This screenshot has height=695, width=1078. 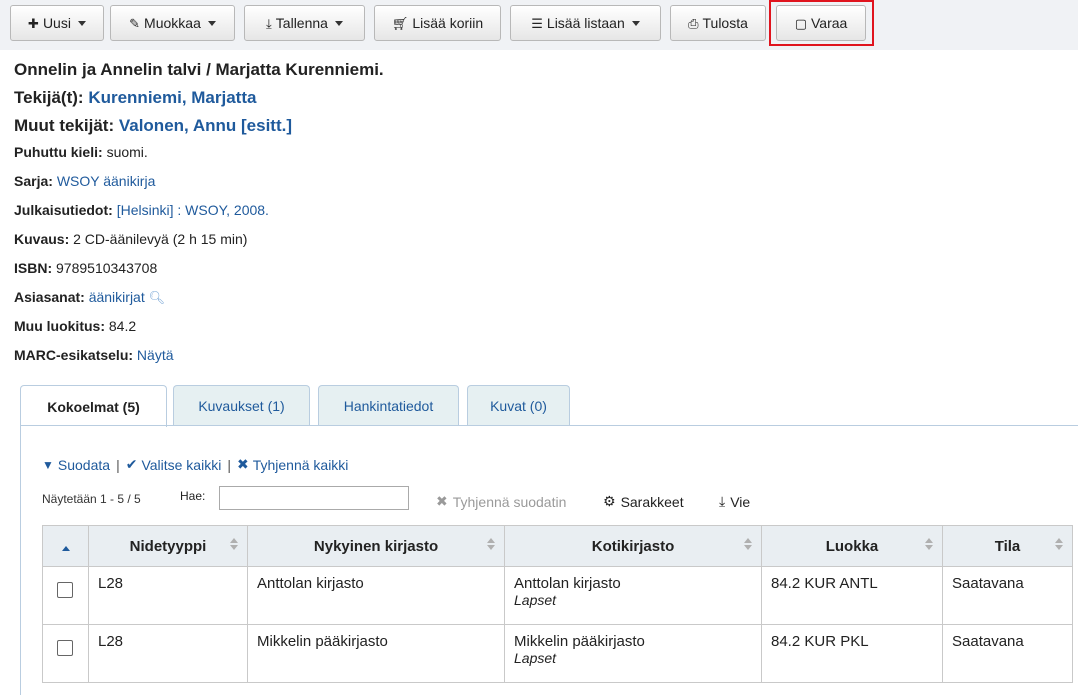 I want to click on home-library-name: Anttolan kirjasto, so click(x=567, y=583).